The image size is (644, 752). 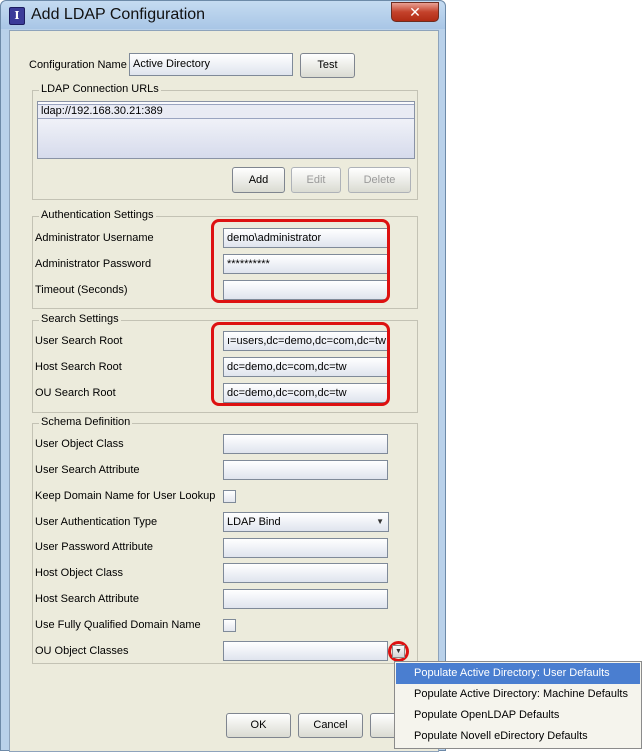 I want to click on config-name-label: Configuration Name, so click(x=78, y=65).